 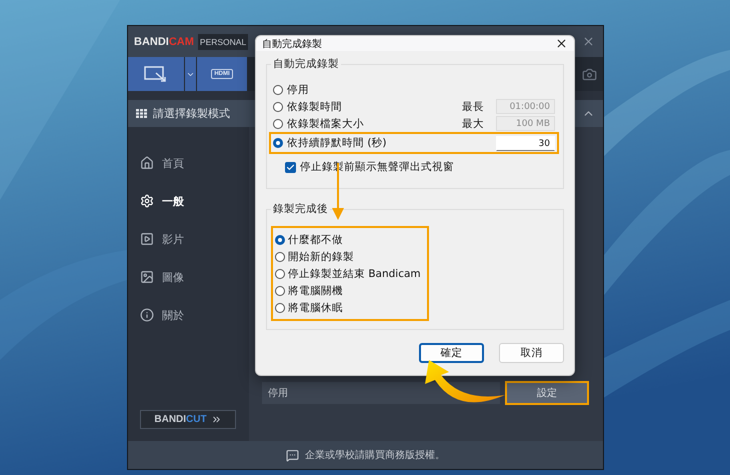 What do you see at coordinates (290, 167) in the screenshot?
I see `checkbox` at bounding box center [290, 167].